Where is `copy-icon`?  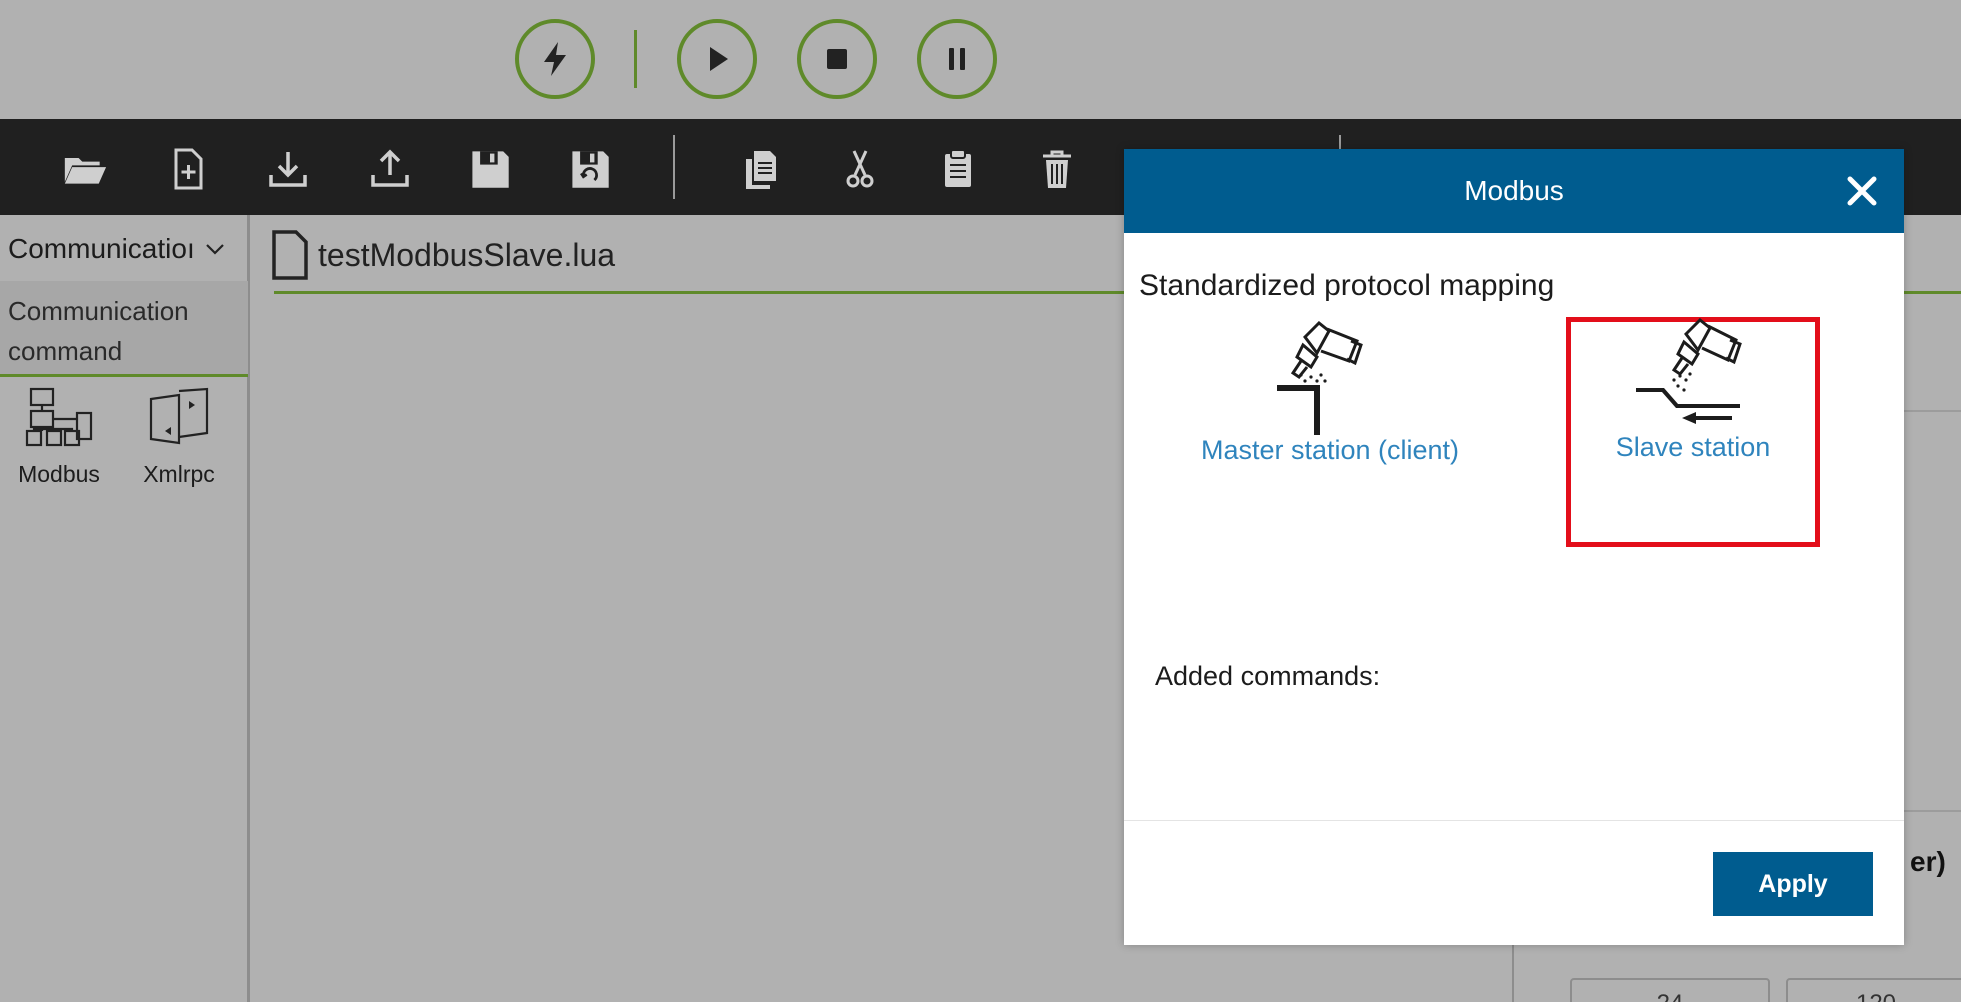
copy-icon is located at coordinates (760, 169).